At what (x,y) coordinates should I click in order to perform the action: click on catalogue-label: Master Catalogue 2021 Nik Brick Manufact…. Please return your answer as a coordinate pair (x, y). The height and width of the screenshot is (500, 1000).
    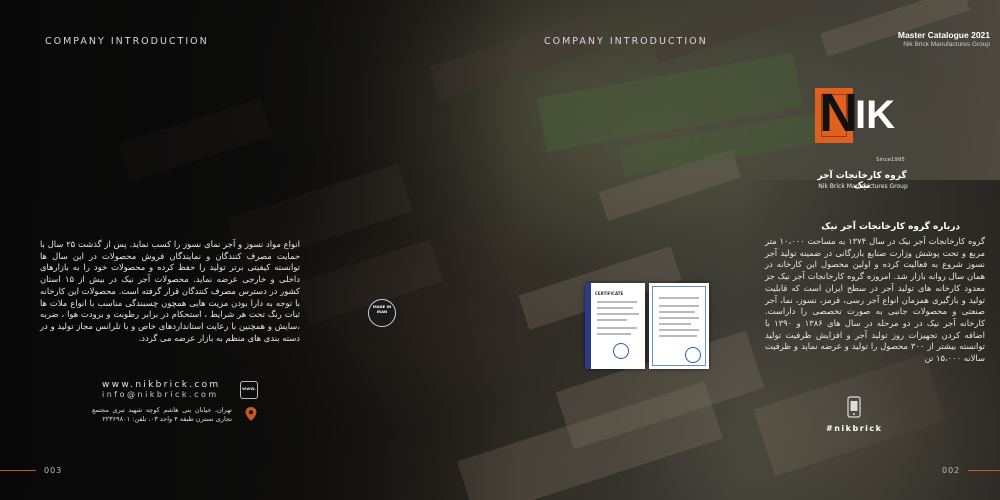
    Looking at the image, I should click on (944, 39).